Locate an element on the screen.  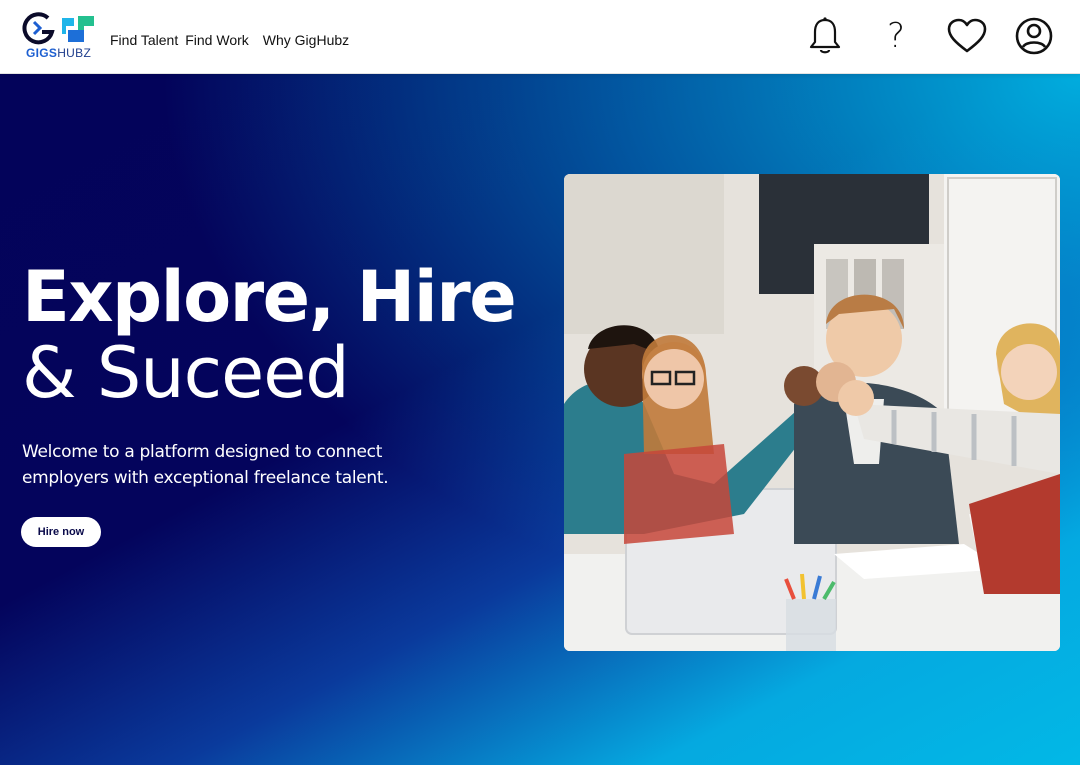
logo-mark-icon is located at coordinates (58, 28).